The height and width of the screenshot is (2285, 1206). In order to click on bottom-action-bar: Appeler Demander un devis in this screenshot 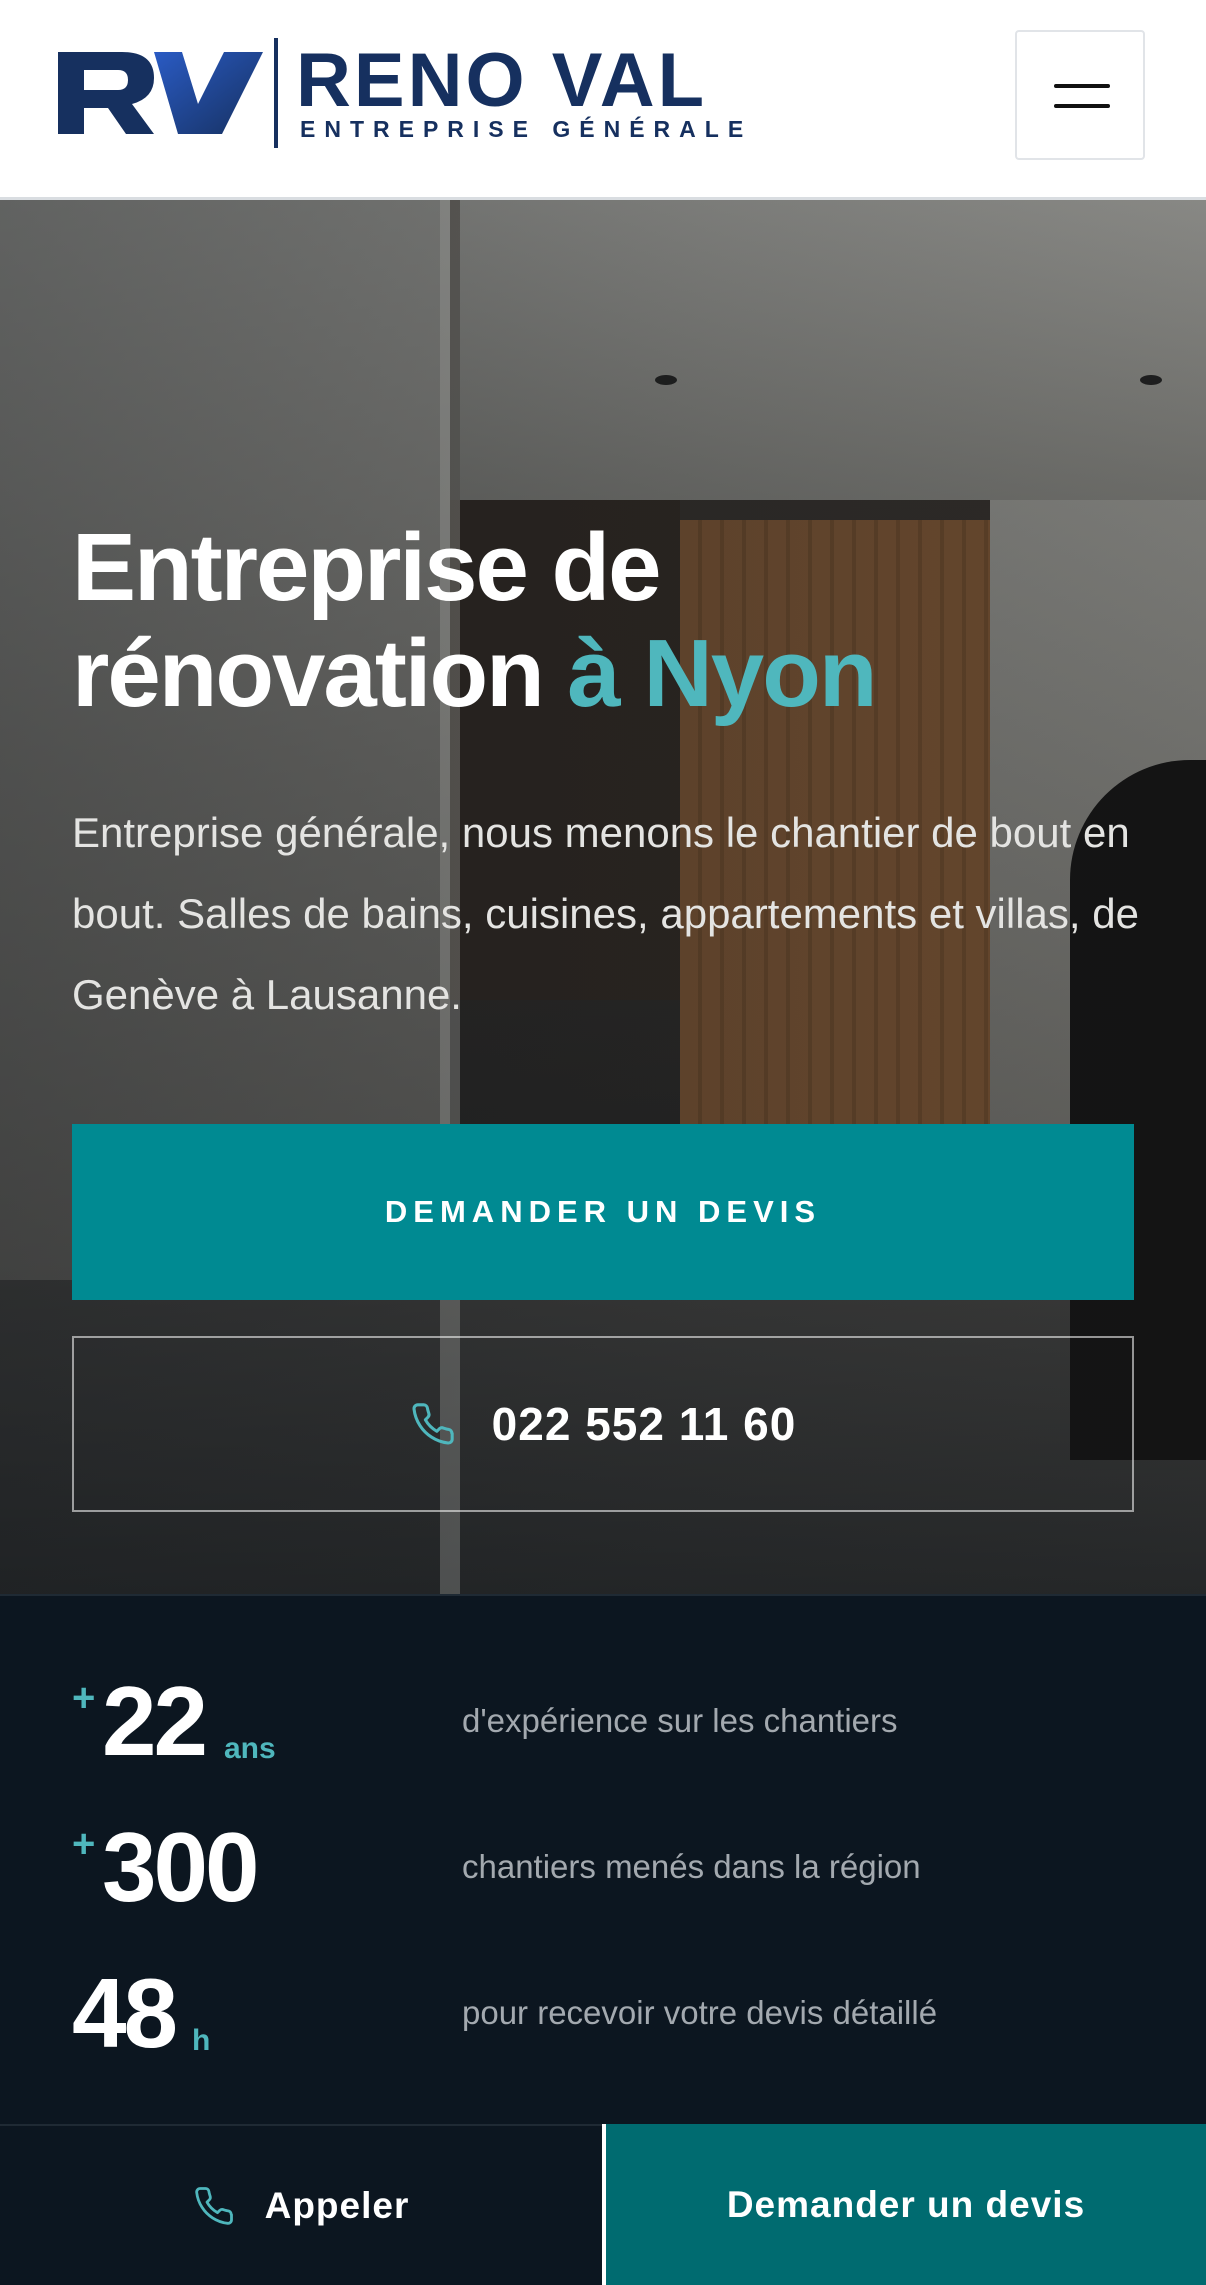, I will do `click(603, 2204)`.